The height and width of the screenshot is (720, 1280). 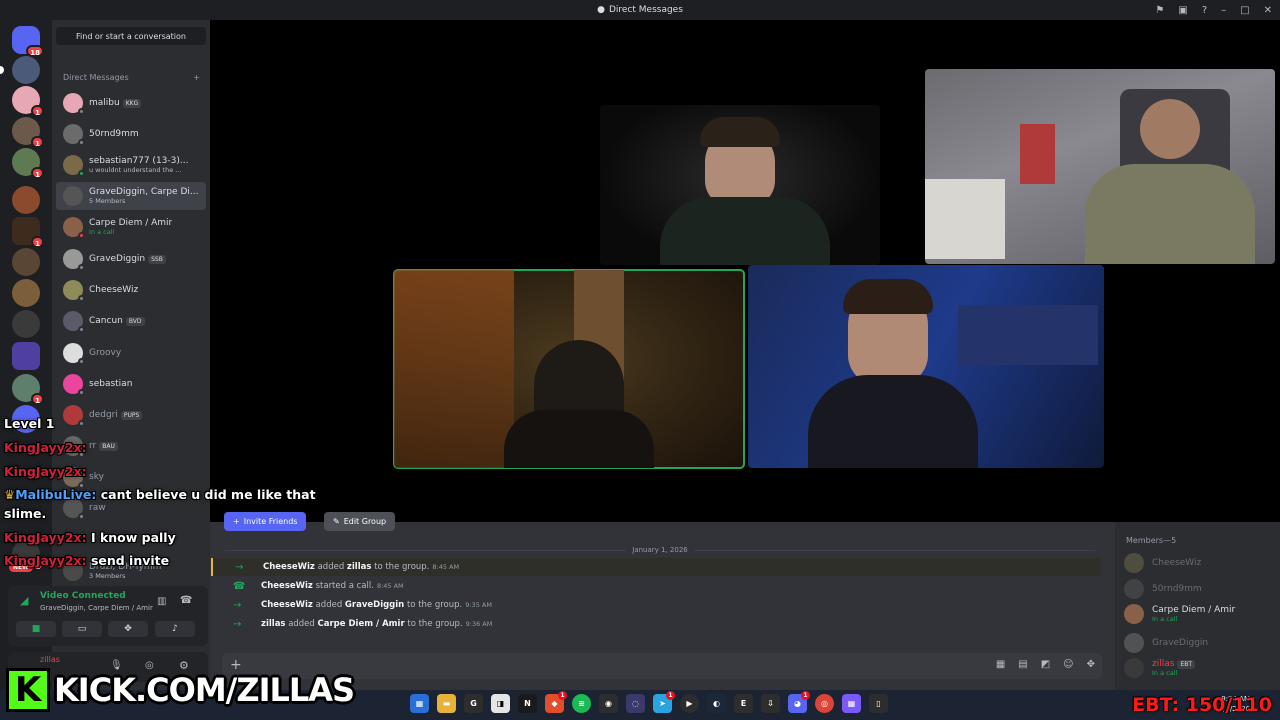 What do you see at coordinates (645, 10) in the screenshot?
I see `window-title: Direct Messages` at bounding box center [645, 10].